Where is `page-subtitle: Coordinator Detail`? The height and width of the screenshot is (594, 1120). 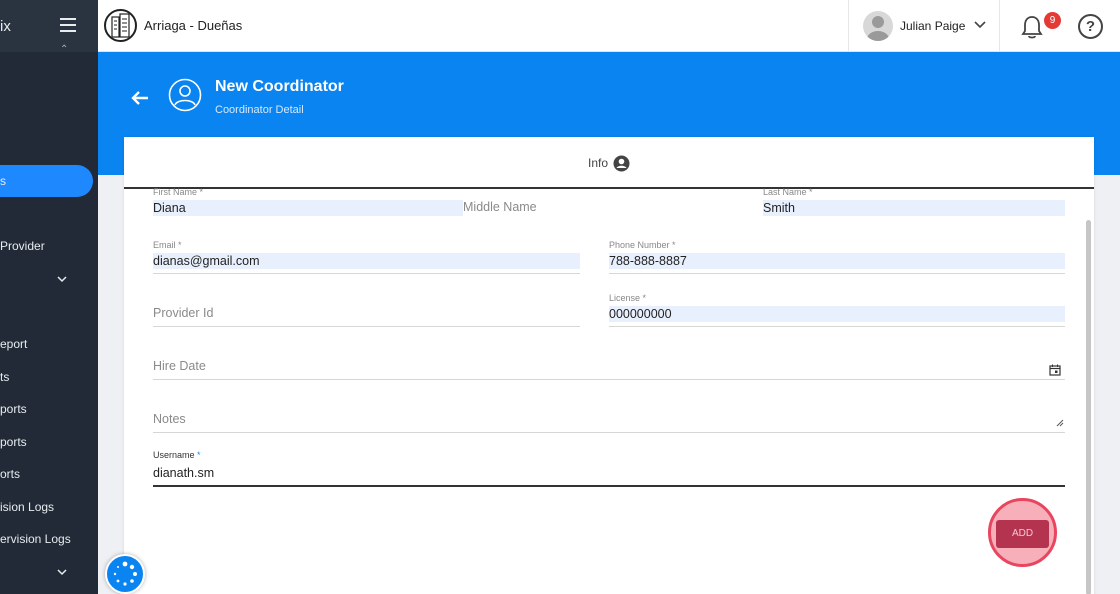
page-subtitle: Coordinator Detail is located at coordinates (259, 110).